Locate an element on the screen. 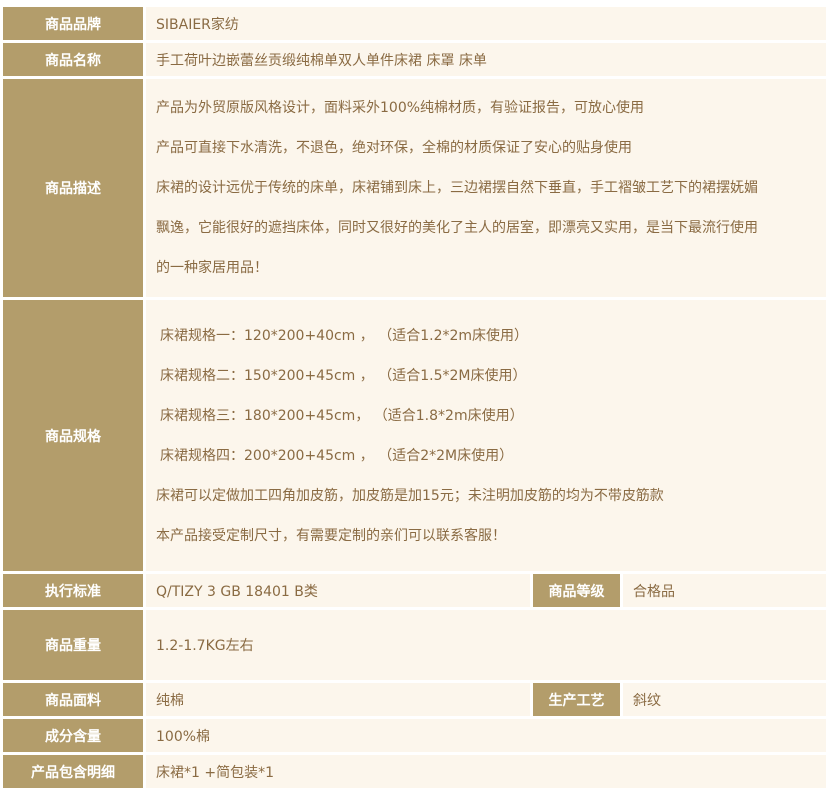  desc-line: 产品为外贸原版风格设计，面料采外100%纯棉材质，有验证报告，可放心使用 is located at coordinates (400, 108).